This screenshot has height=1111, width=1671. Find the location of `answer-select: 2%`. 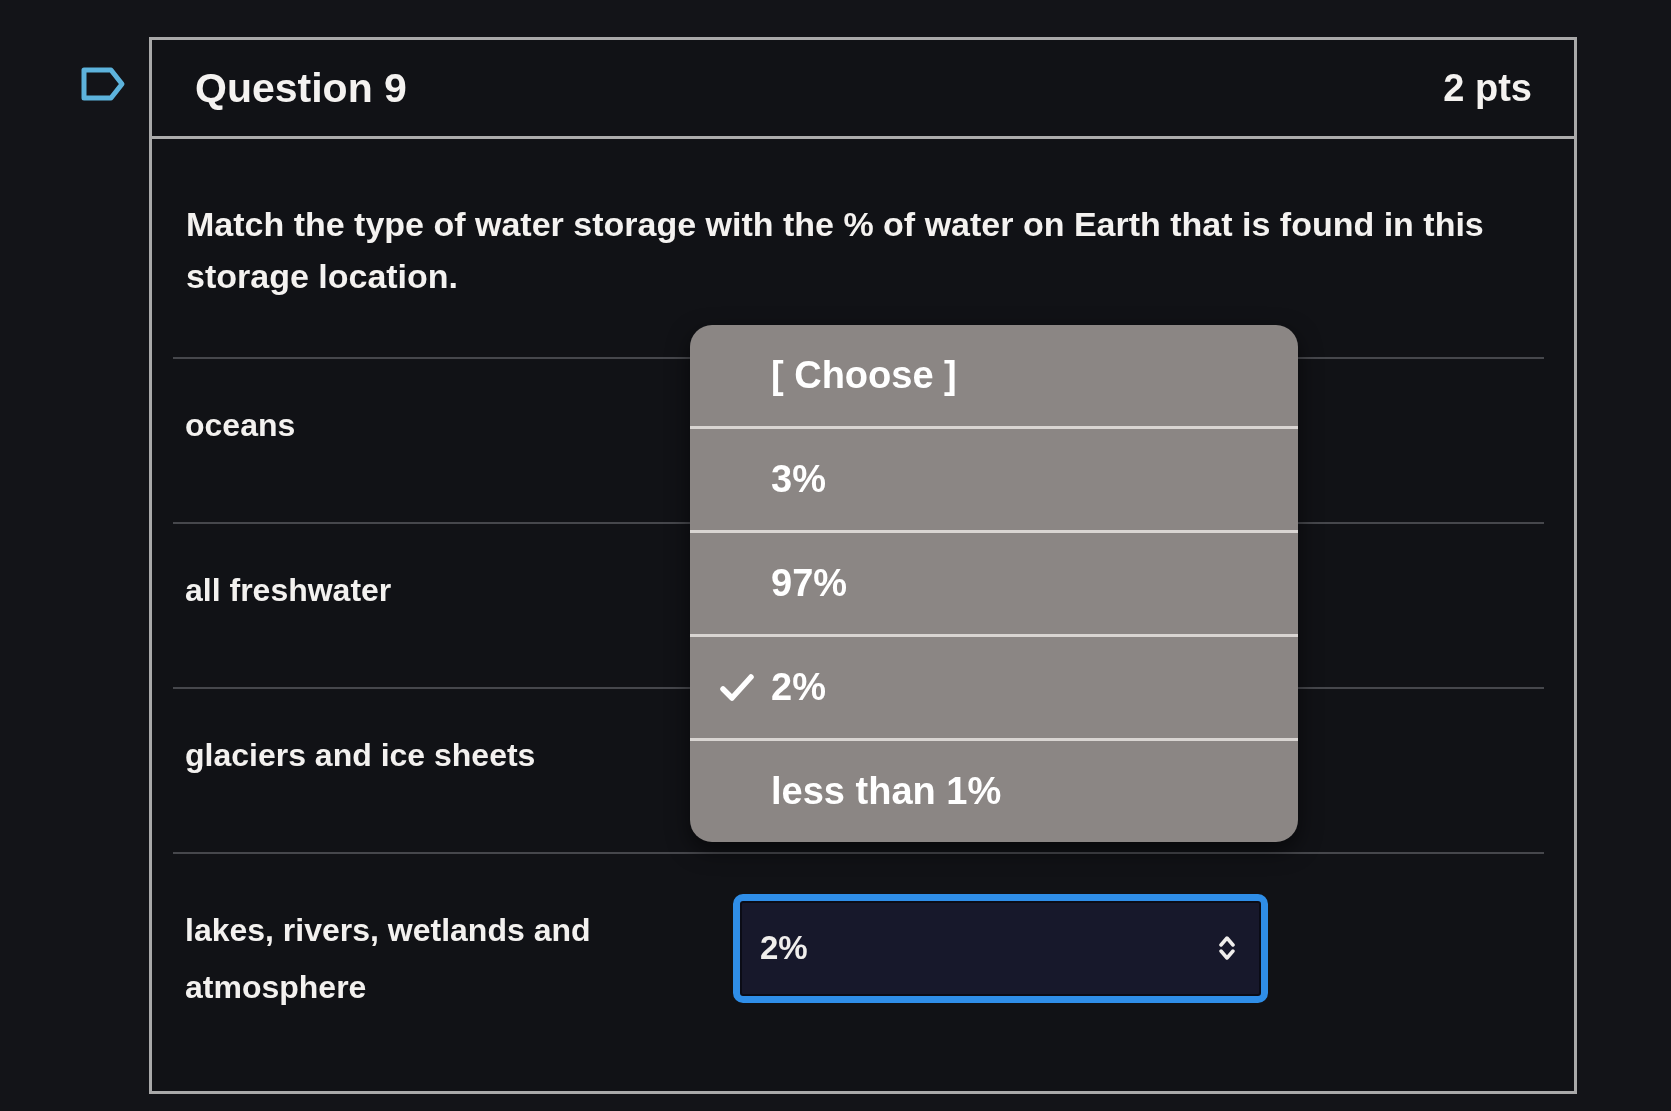

answer-select: 2% is located at coordinates (1000, 948).